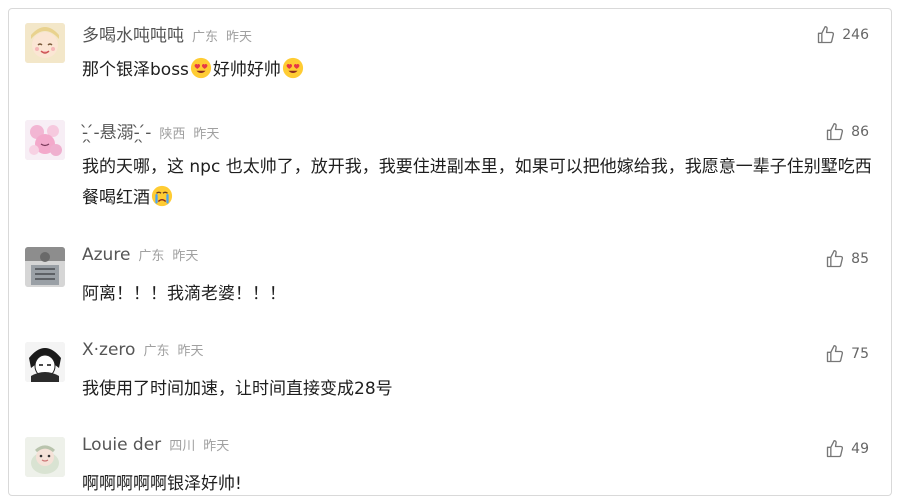 Image resolution: width=897 pixels, height=500 pixels. Describe the element at coordinates (847, 449) in the screenshot. I see `like-button: 49` at that location.